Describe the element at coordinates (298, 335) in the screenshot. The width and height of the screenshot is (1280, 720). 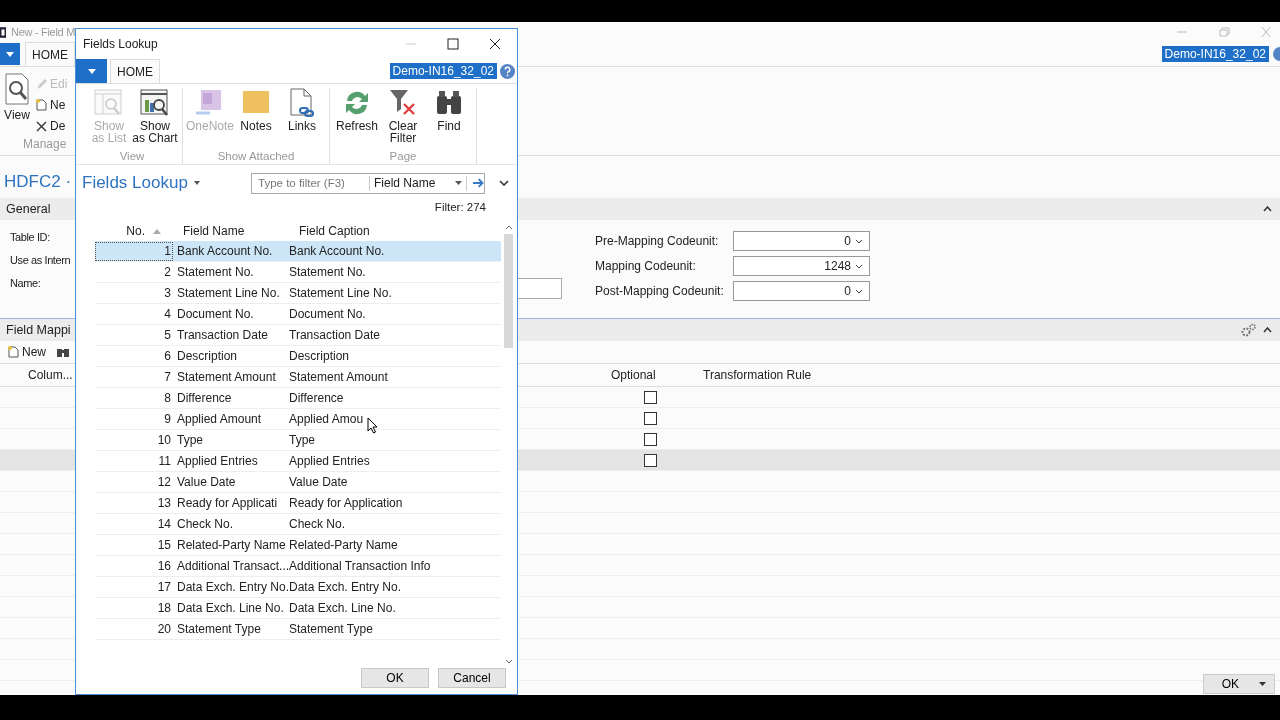
I see `table-row: 5 Transaction Date Transaction Date` at that location.